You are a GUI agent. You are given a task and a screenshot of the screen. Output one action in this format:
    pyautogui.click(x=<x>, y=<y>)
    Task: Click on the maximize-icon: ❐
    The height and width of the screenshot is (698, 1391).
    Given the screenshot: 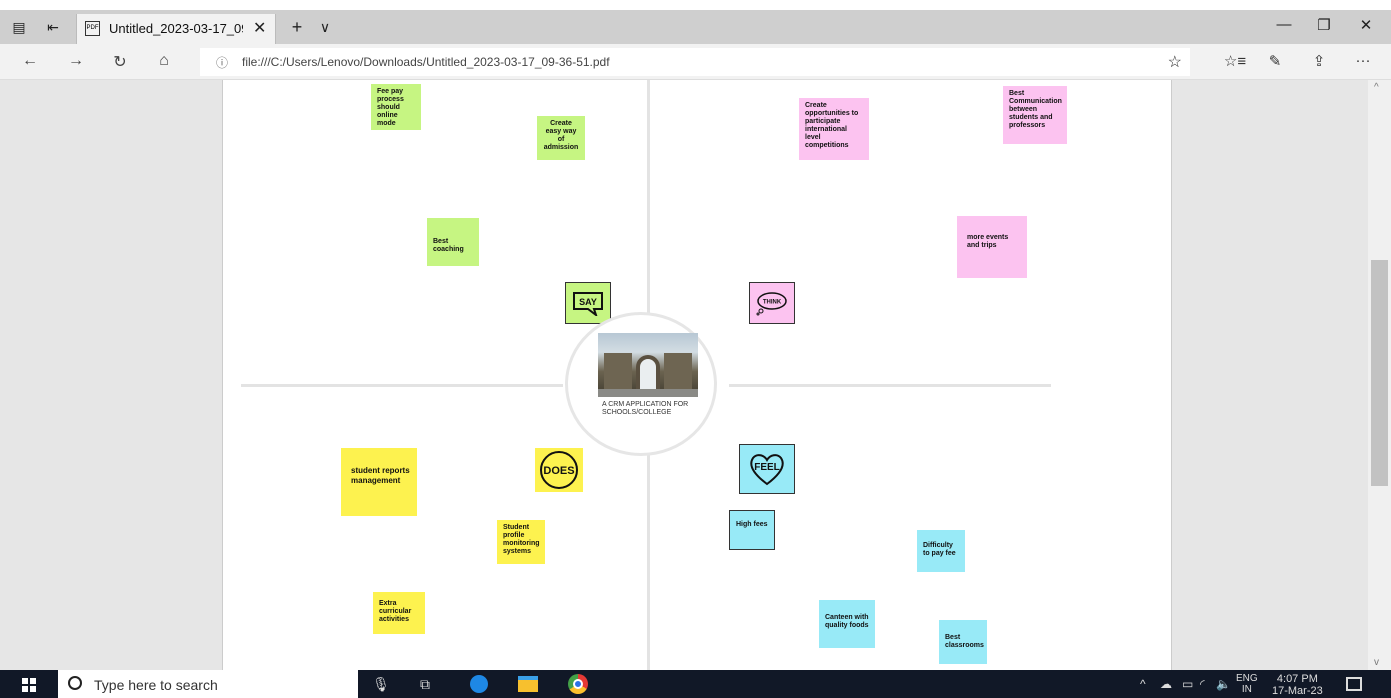 What is the action you would take?
    pyautogui.click(x=1324, y=25)
    